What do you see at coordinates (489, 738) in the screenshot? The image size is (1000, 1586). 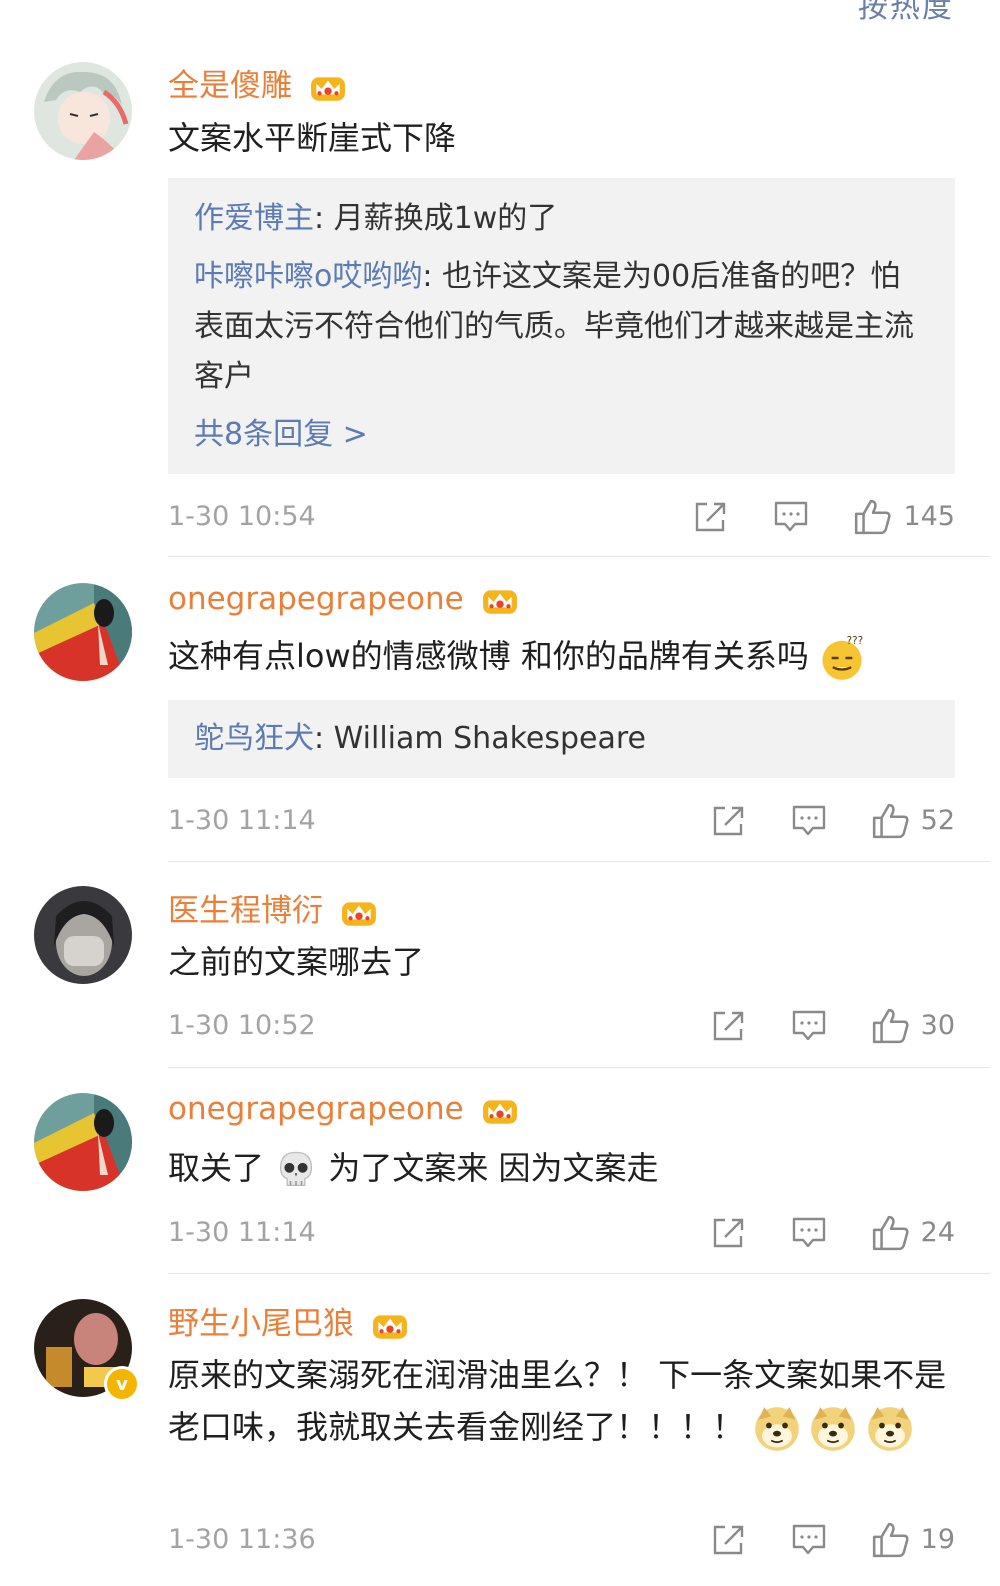 I see `reply-text: William Shakespeare` at bounding box center [489, 738].